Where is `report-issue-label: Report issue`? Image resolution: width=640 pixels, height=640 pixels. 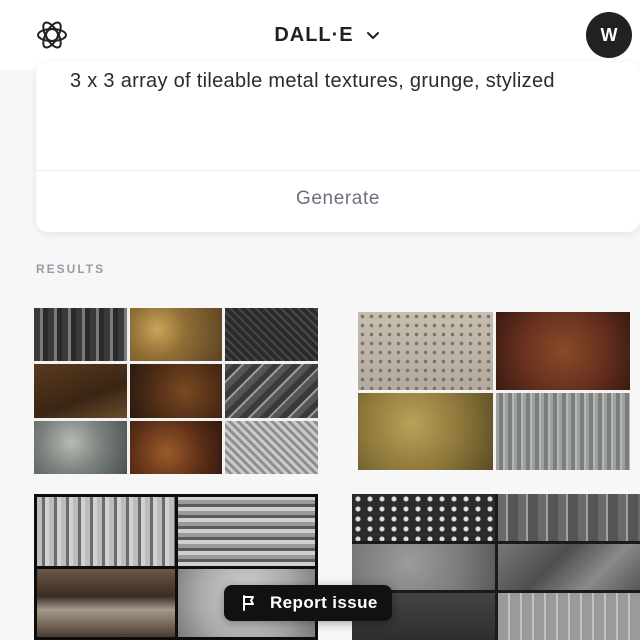 report-issue-label: Report issue is located at coordinates (324, 602).